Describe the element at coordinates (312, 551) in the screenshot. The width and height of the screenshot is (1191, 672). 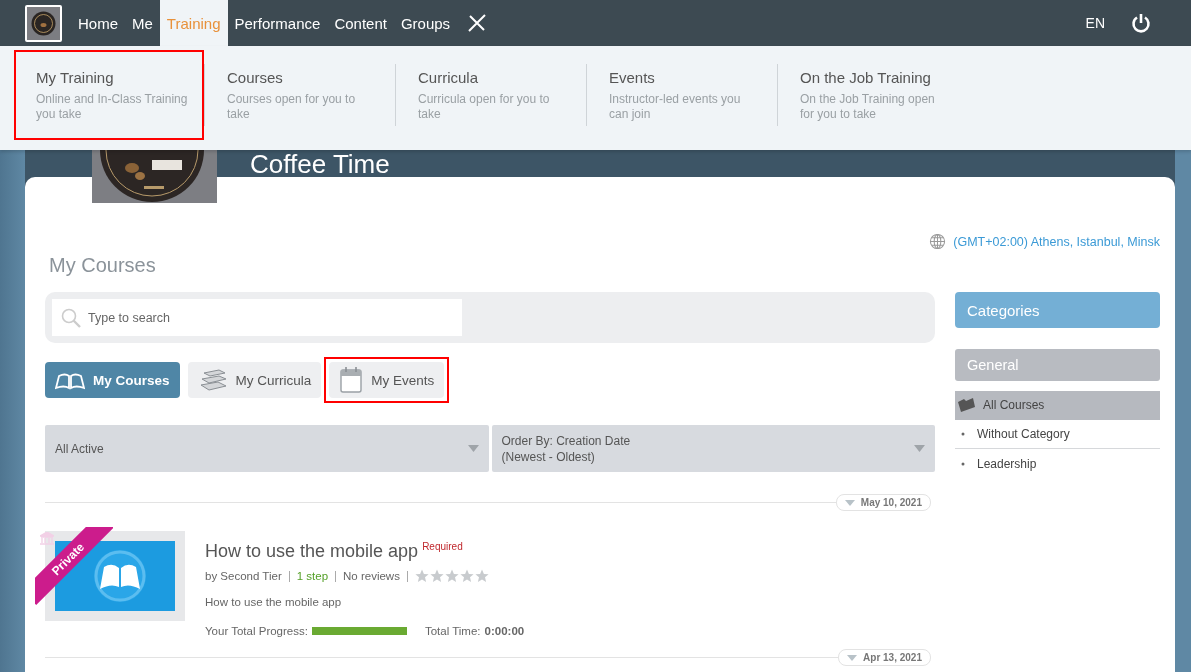
I see `course-title: How to use the mobile app` at that location.